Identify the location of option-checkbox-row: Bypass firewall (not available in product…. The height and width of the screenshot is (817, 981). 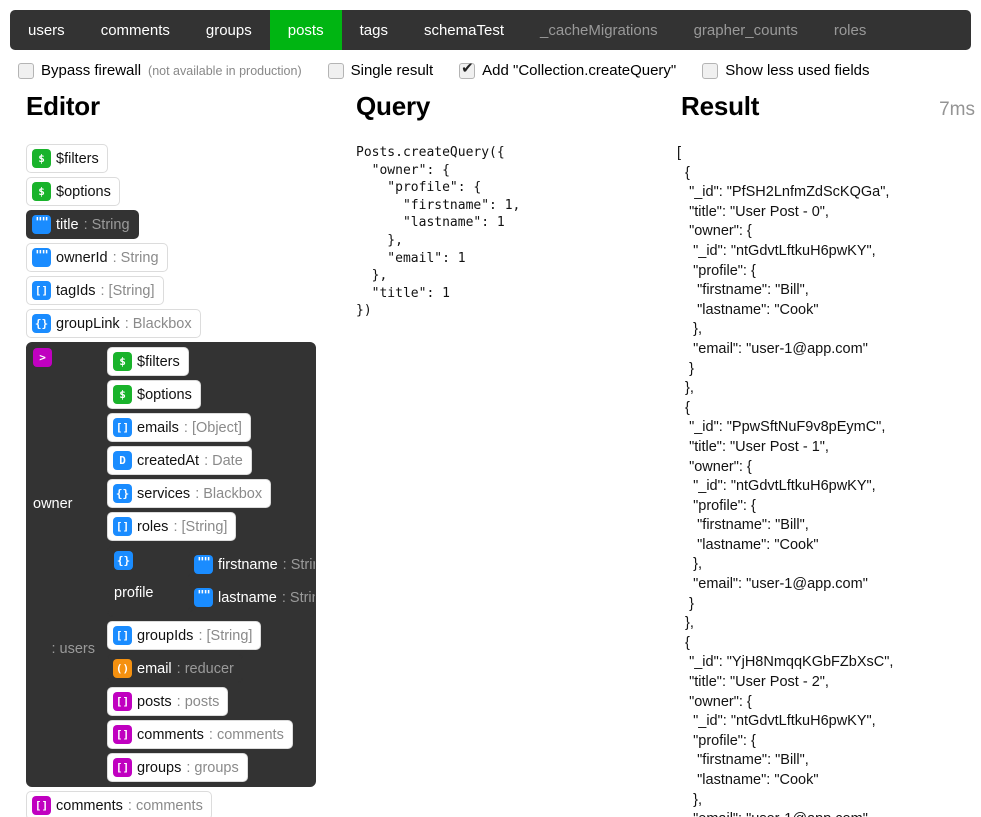
(490, 64).